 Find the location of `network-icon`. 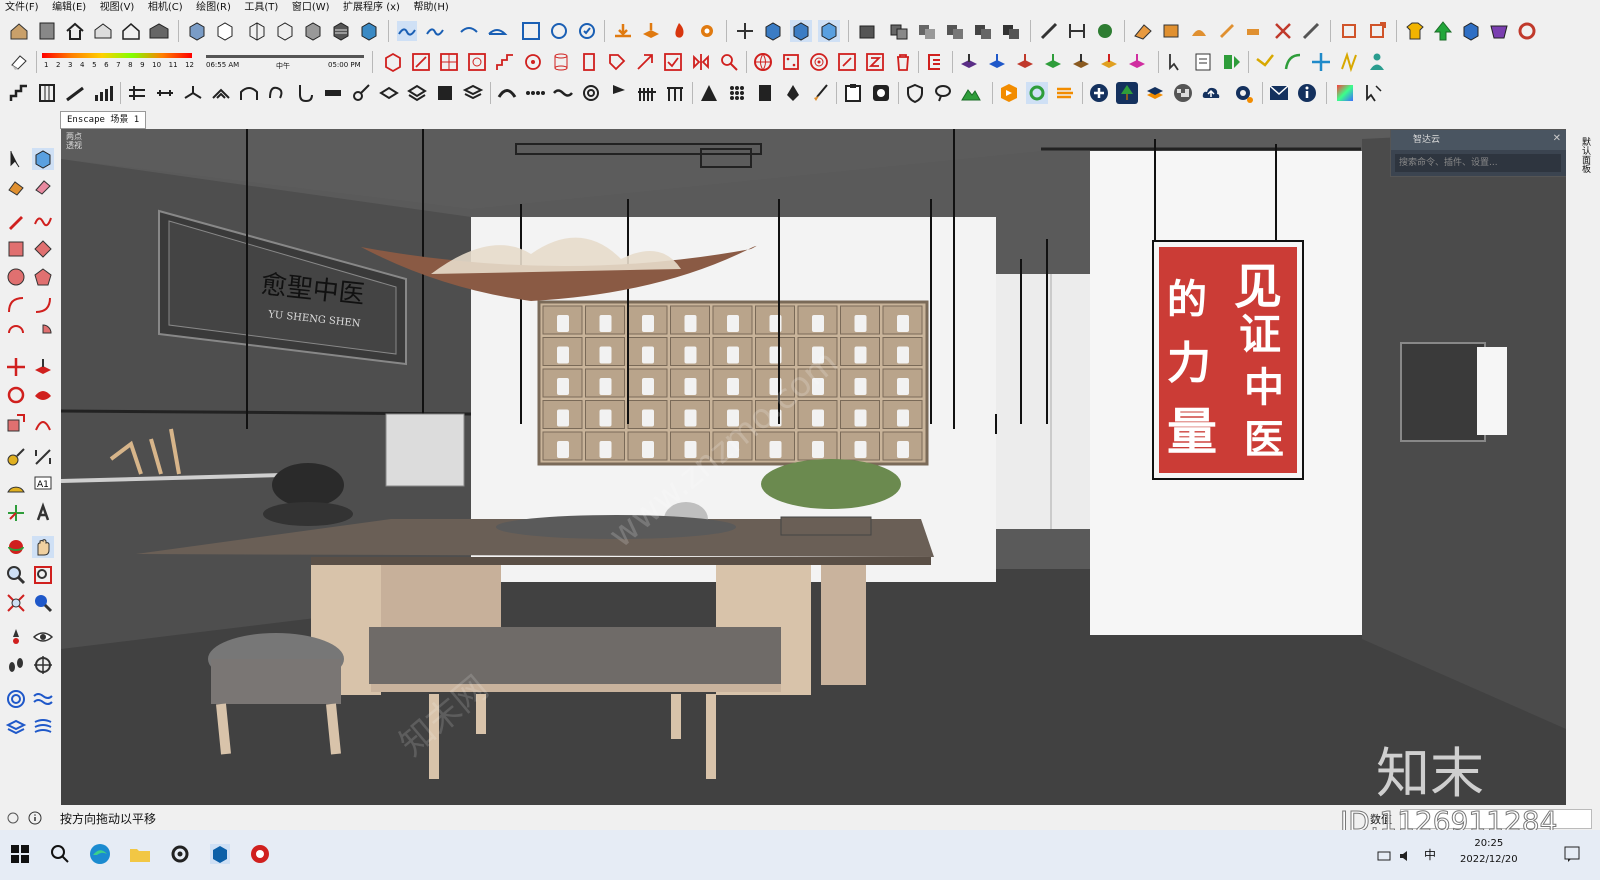

network-icon is located at coordinates (1384, 856).